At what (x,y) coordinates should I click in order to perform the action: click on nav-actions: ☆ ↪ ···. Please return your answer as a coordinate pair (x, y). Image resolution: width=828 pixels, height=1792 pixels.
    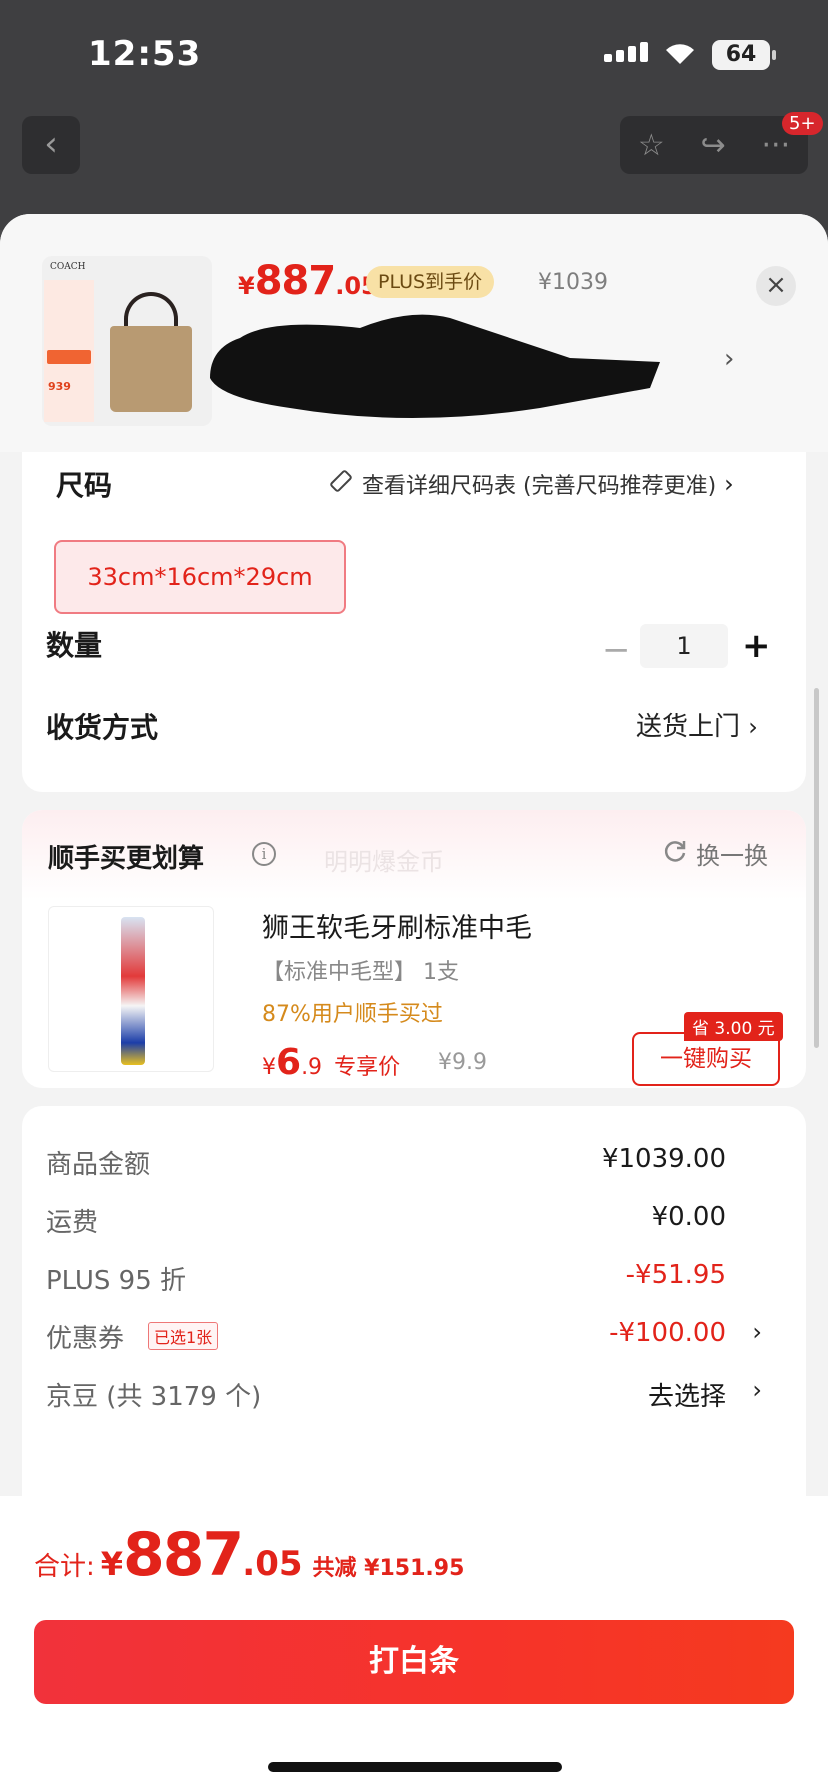
    Looking at the image, I should click on (714, 145).